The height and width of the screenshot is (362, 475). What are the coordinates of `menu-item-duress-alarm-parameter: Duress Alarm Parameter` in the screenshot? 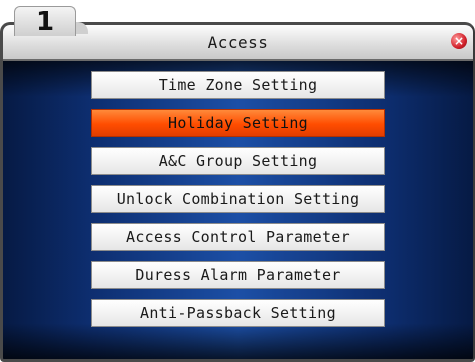 It's located at (238, 275).